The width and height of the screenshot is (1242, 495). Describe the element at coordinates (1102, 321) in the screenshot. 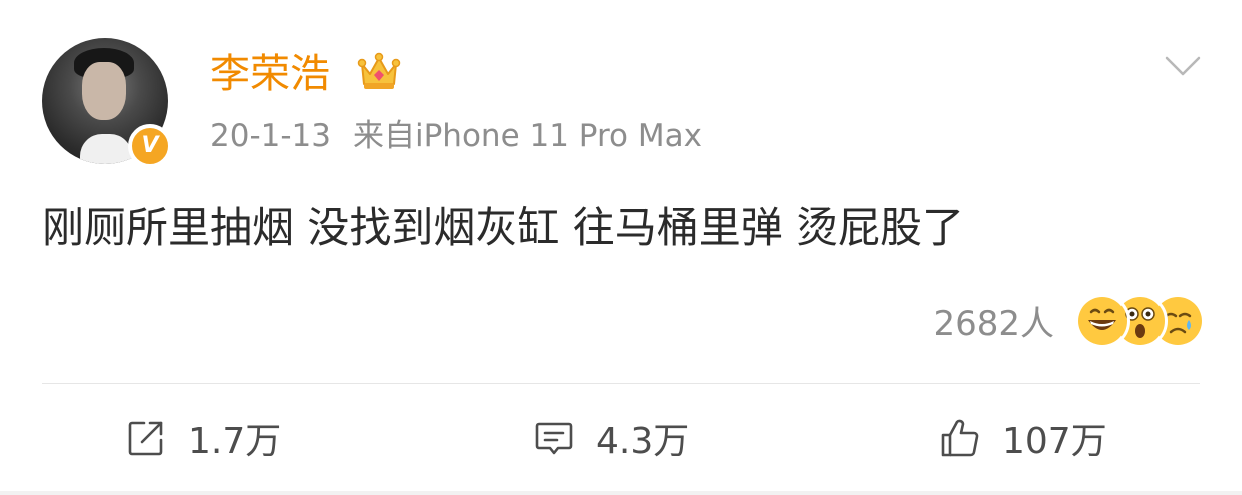

I see `grinning-face-icon` at that location.